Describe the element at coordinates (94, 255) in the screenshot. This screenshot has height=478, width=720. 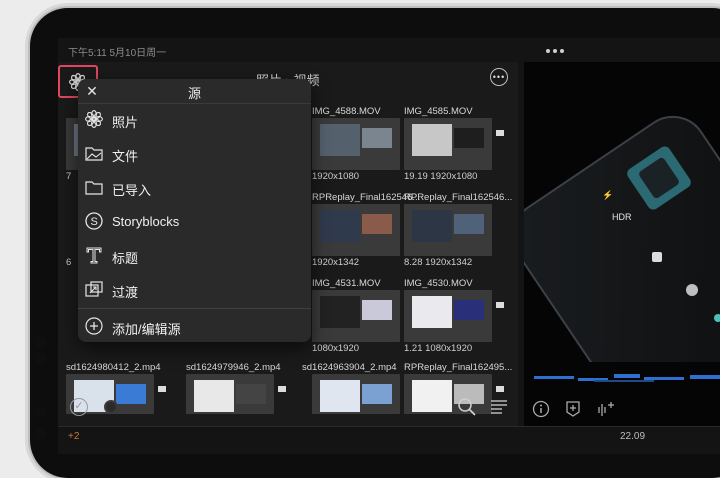
I see `title-icon` at that location.